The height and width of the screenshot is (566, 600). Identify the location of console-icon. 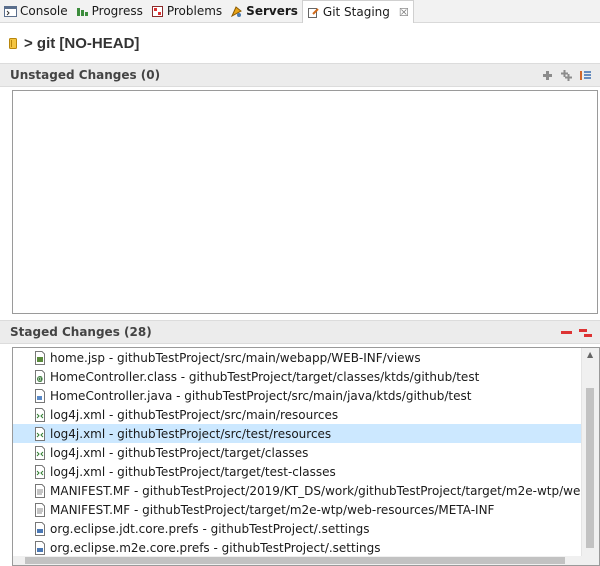
(10, 11).